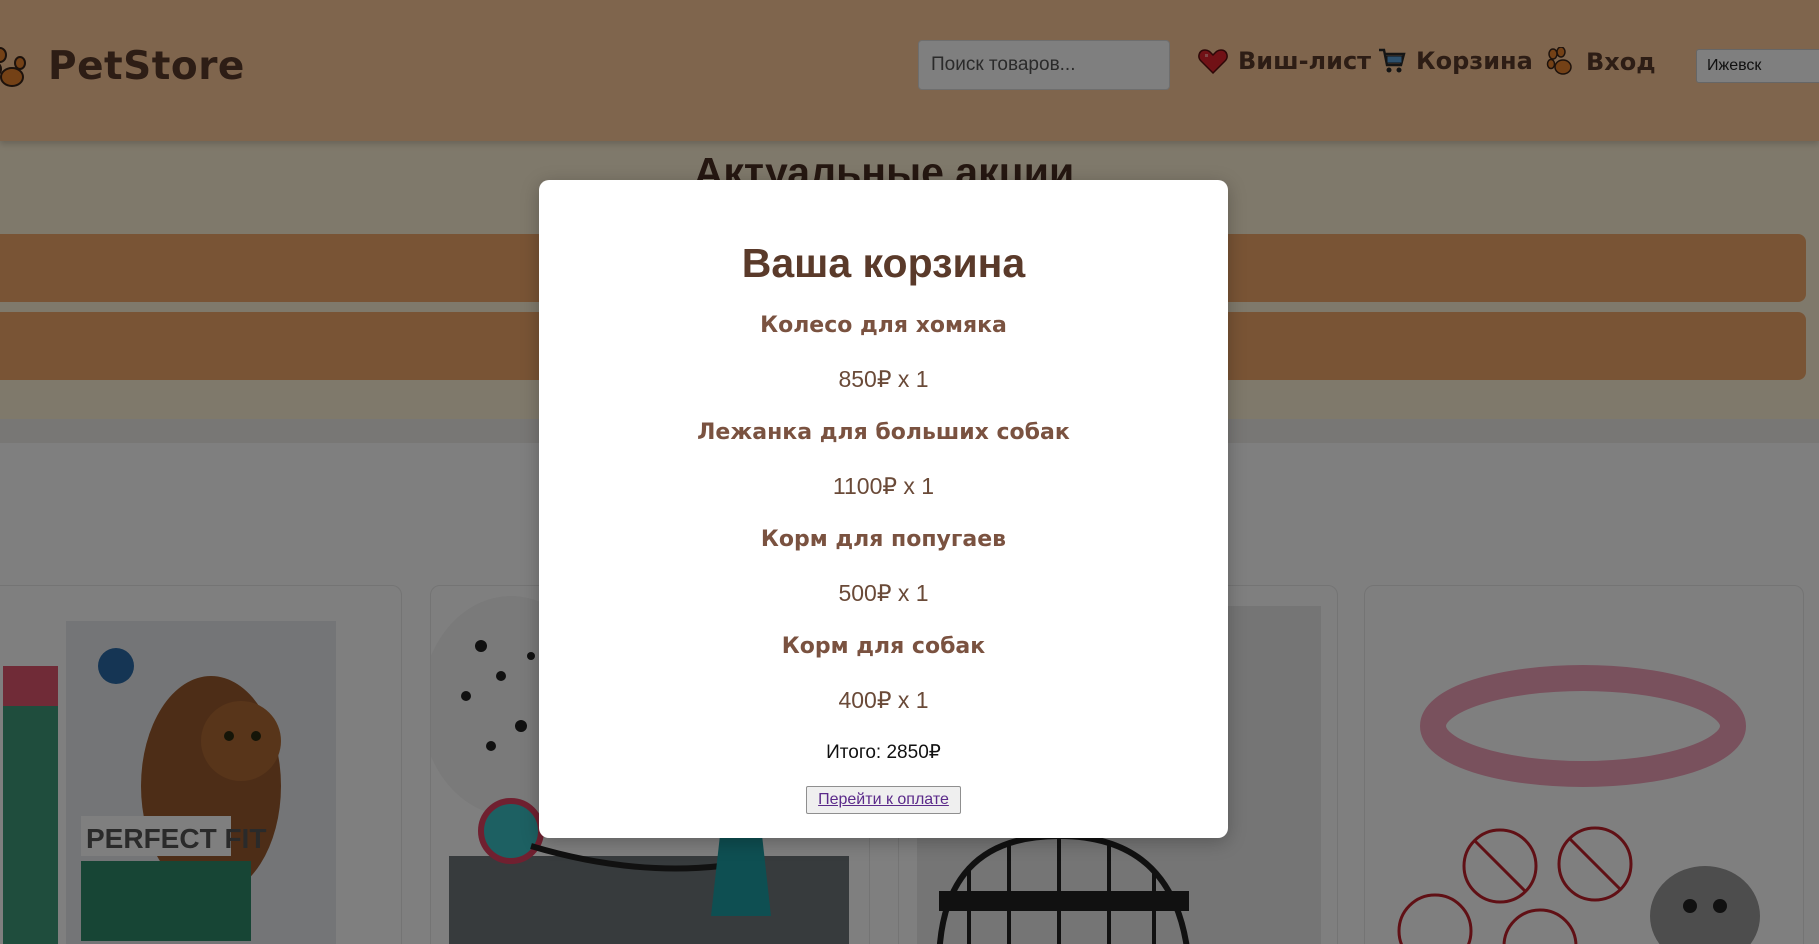 The height and width of the screenshot is (944, 1819). What do you see at coordinates (883, 379) in the screenshot?
I see `cart-item-price: 850₽ x 1` at bounding box center [883, 379].